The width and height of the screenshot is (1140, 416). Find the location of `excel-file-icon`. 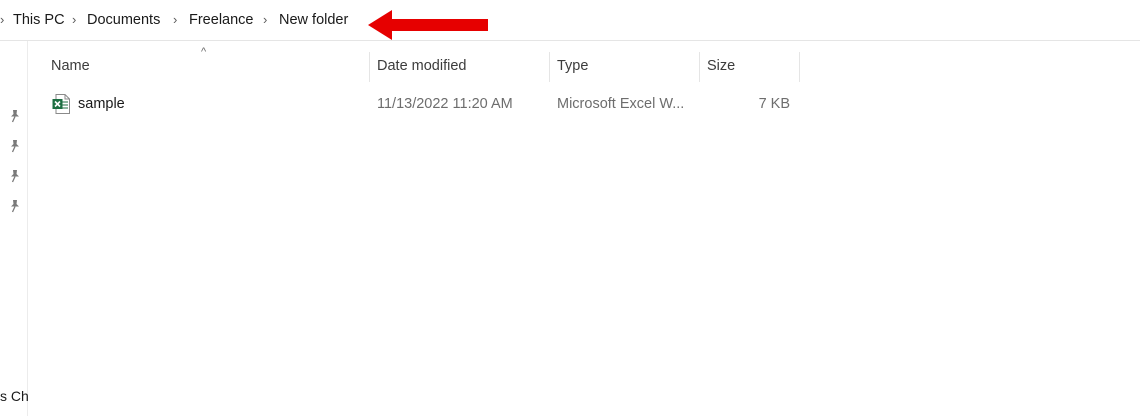

excel-file-icon is located at coordinates (61, 104).